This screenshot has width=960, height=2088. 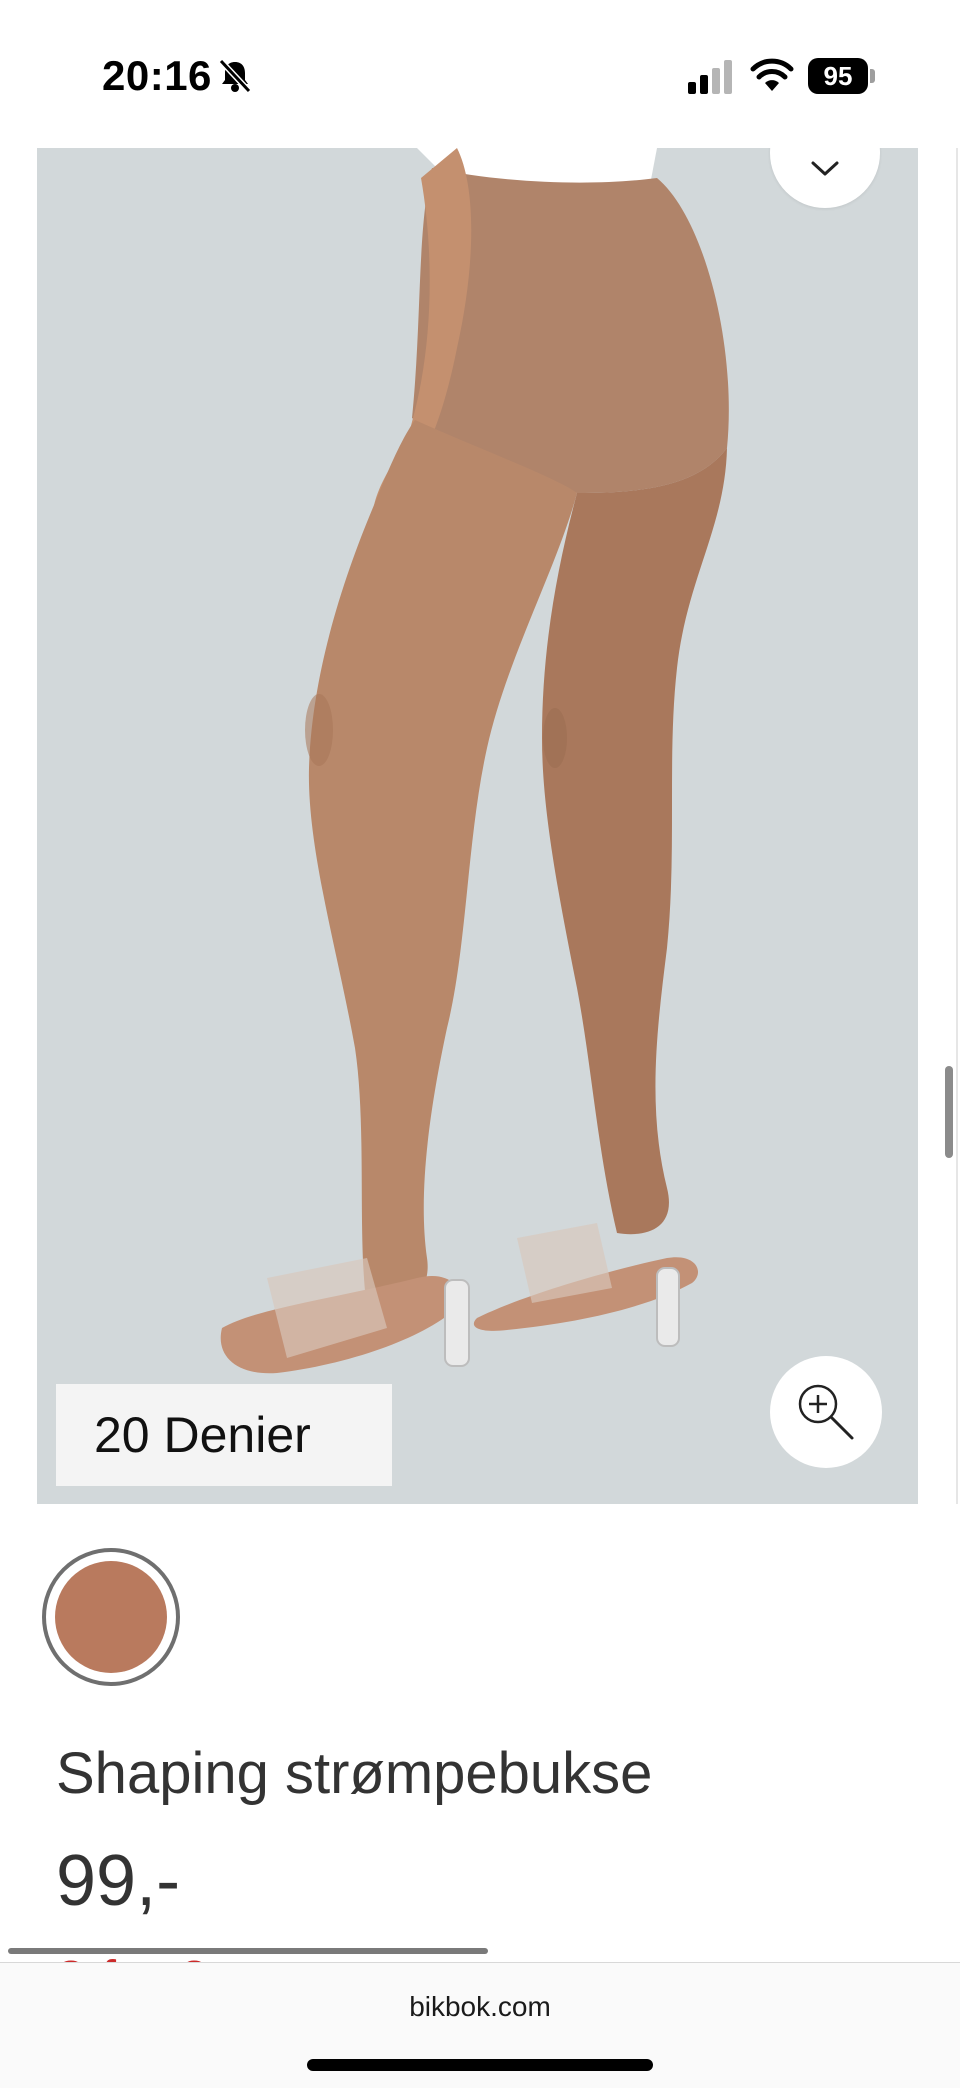 I want to click on status-time: 20:16, so click(x=157, y=75).